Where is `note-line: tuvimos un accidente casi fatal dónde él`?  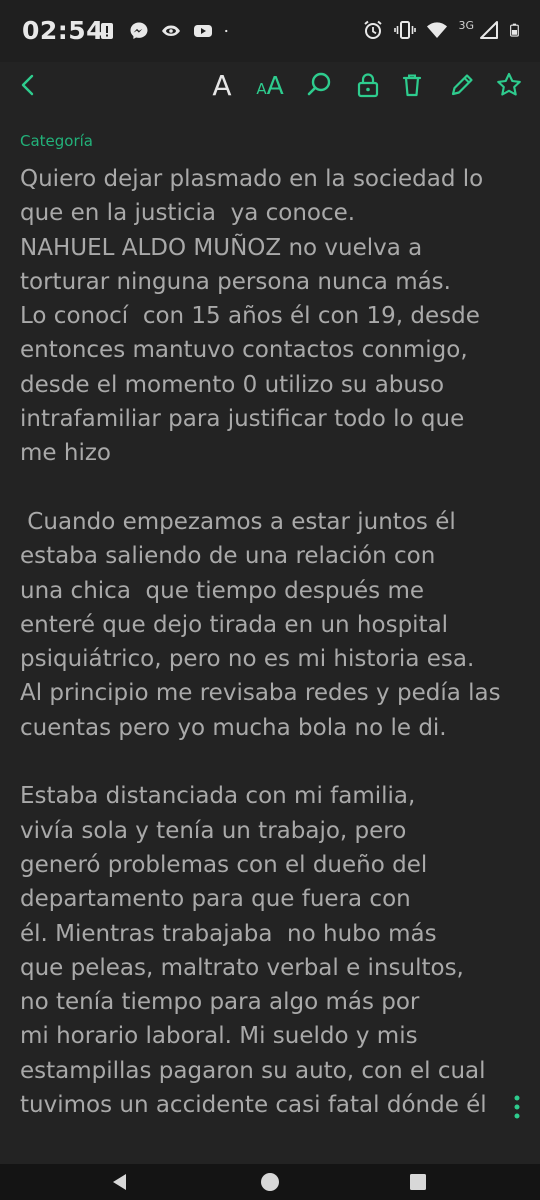
note-line: tuvimos un accidente casi fatal dónde él is located at coordinates (253, 1105).